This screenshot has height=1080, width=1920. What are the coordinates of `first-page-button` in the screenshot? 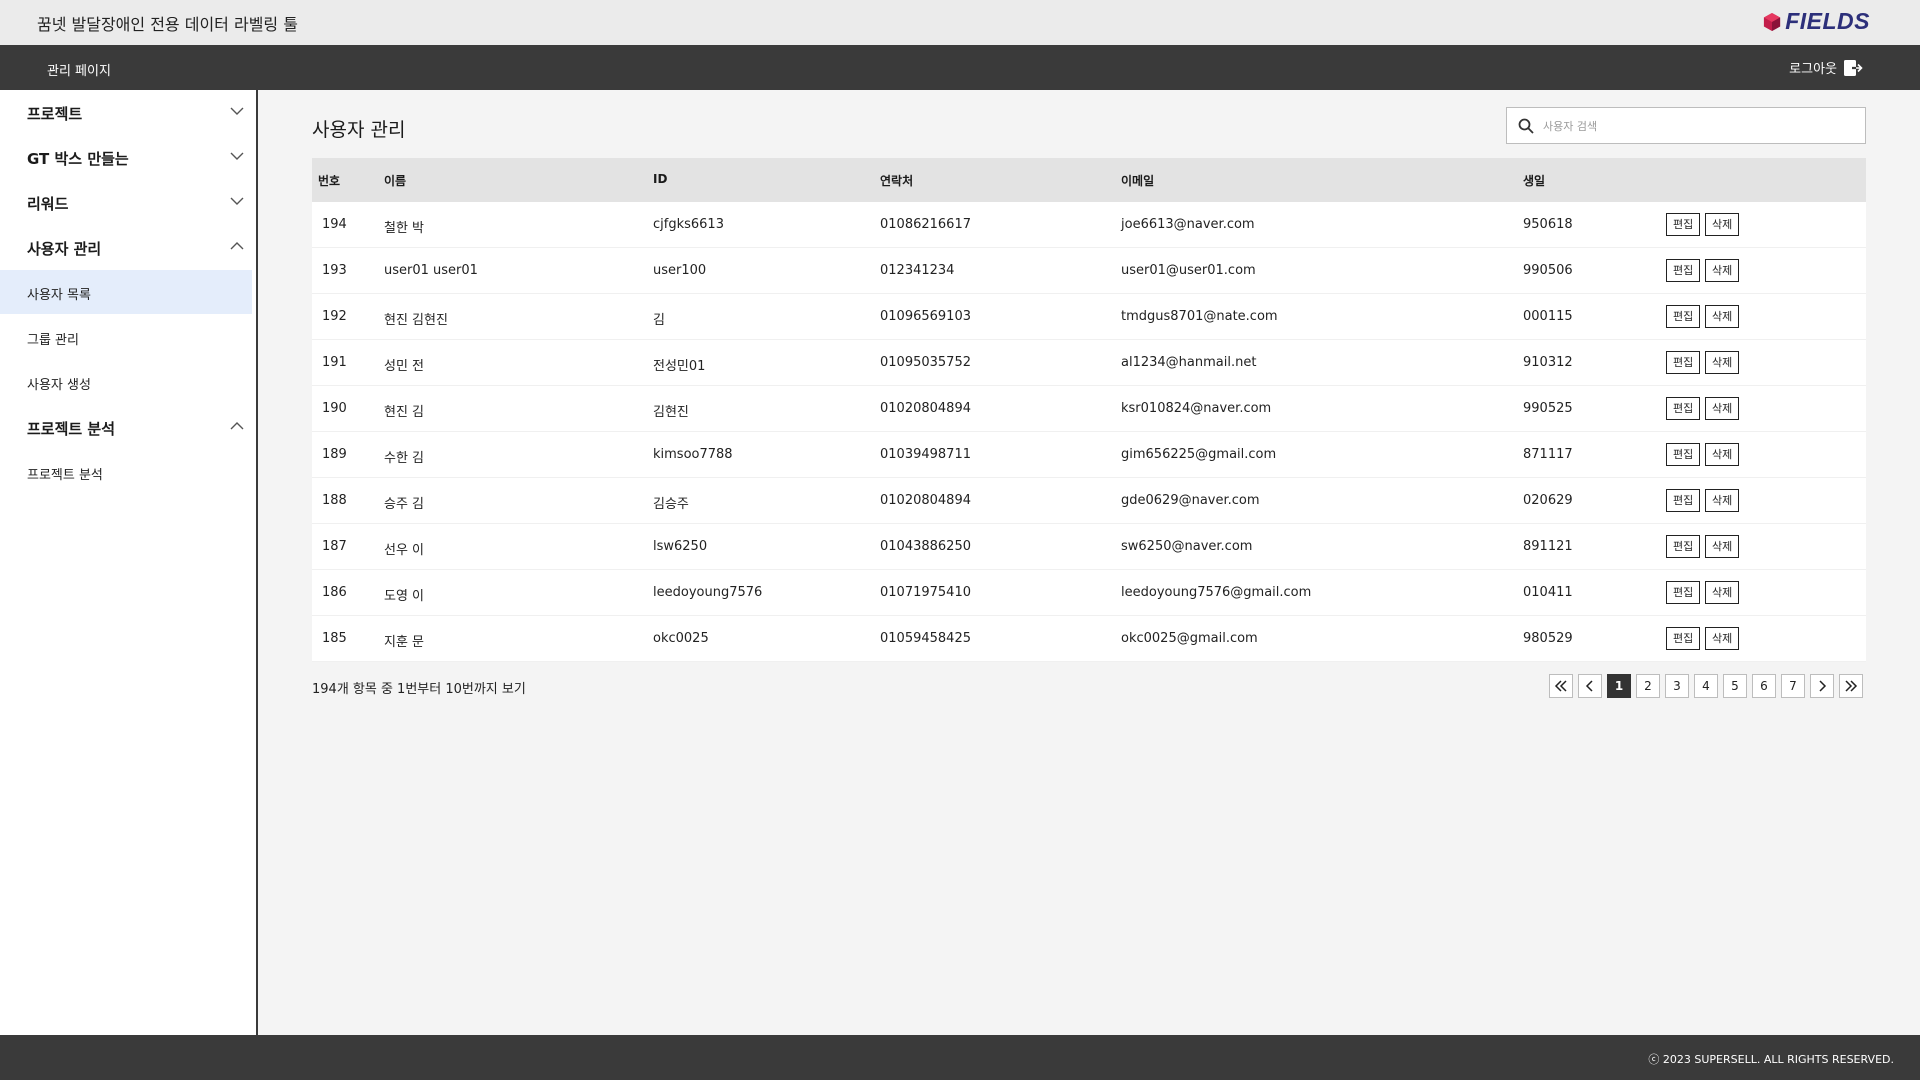 It's located at (1561, 686).